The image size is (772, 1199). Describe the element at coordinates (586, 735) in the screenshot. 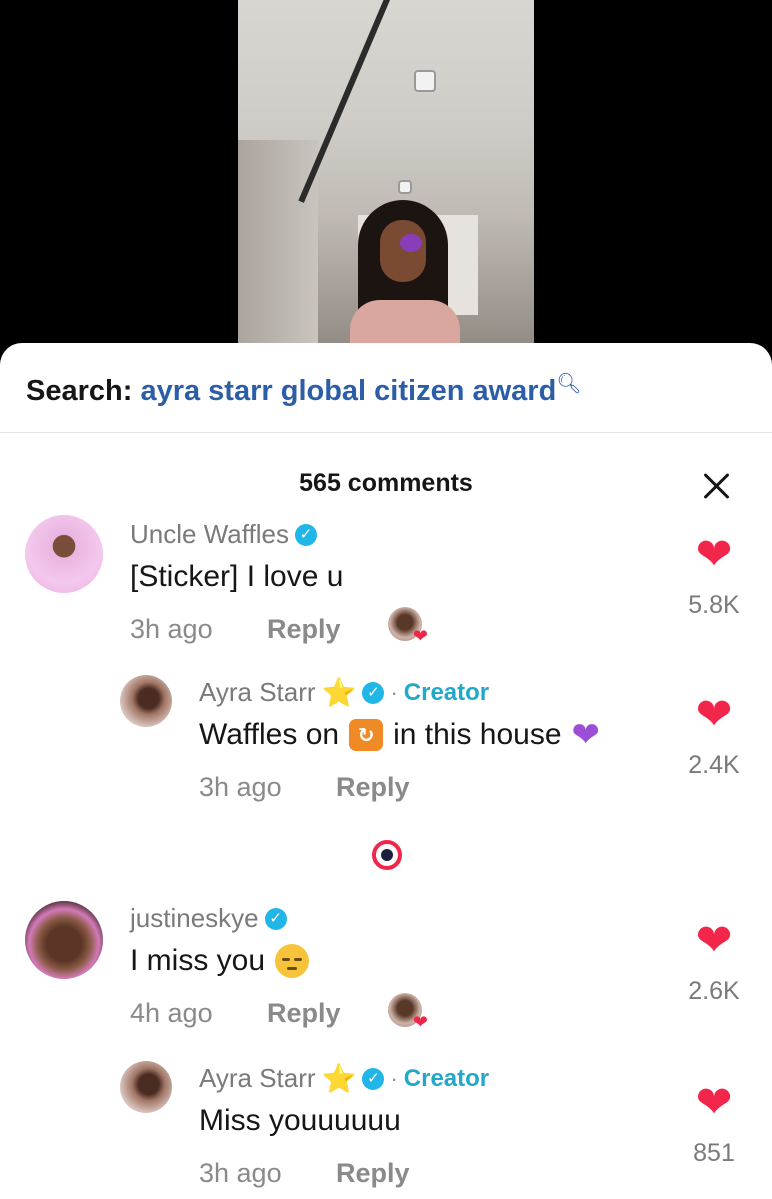

I see `purple-heart-emoji-icon: ❤` at that location.